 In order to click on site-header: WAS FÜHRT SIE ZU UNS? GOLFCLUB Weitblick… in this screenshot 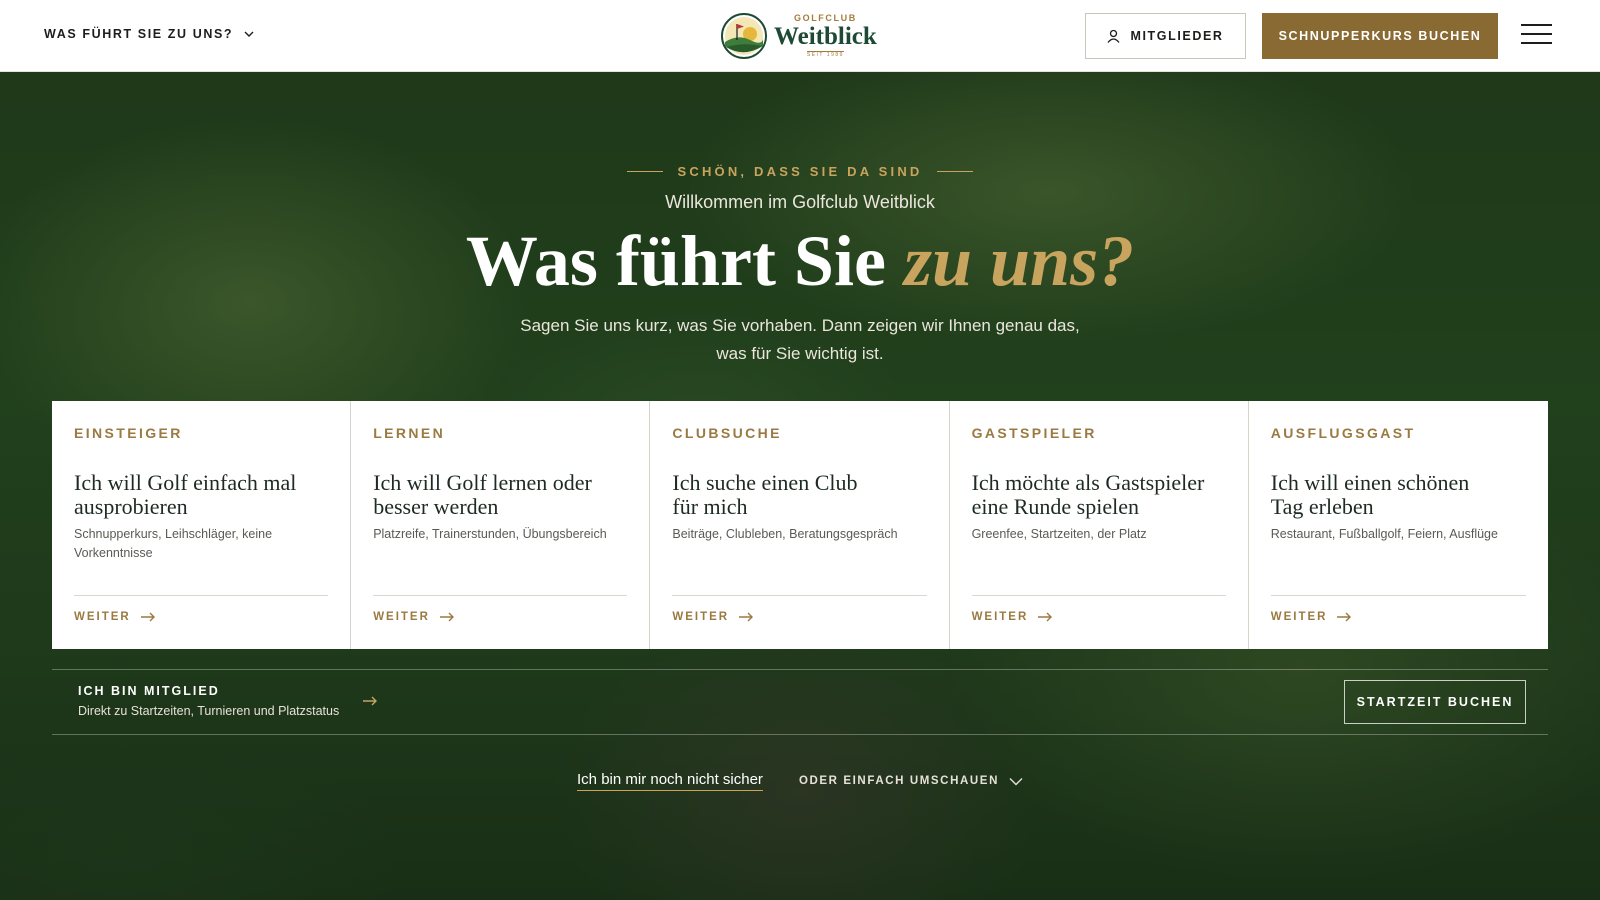, I will do `click(800, 36)`.